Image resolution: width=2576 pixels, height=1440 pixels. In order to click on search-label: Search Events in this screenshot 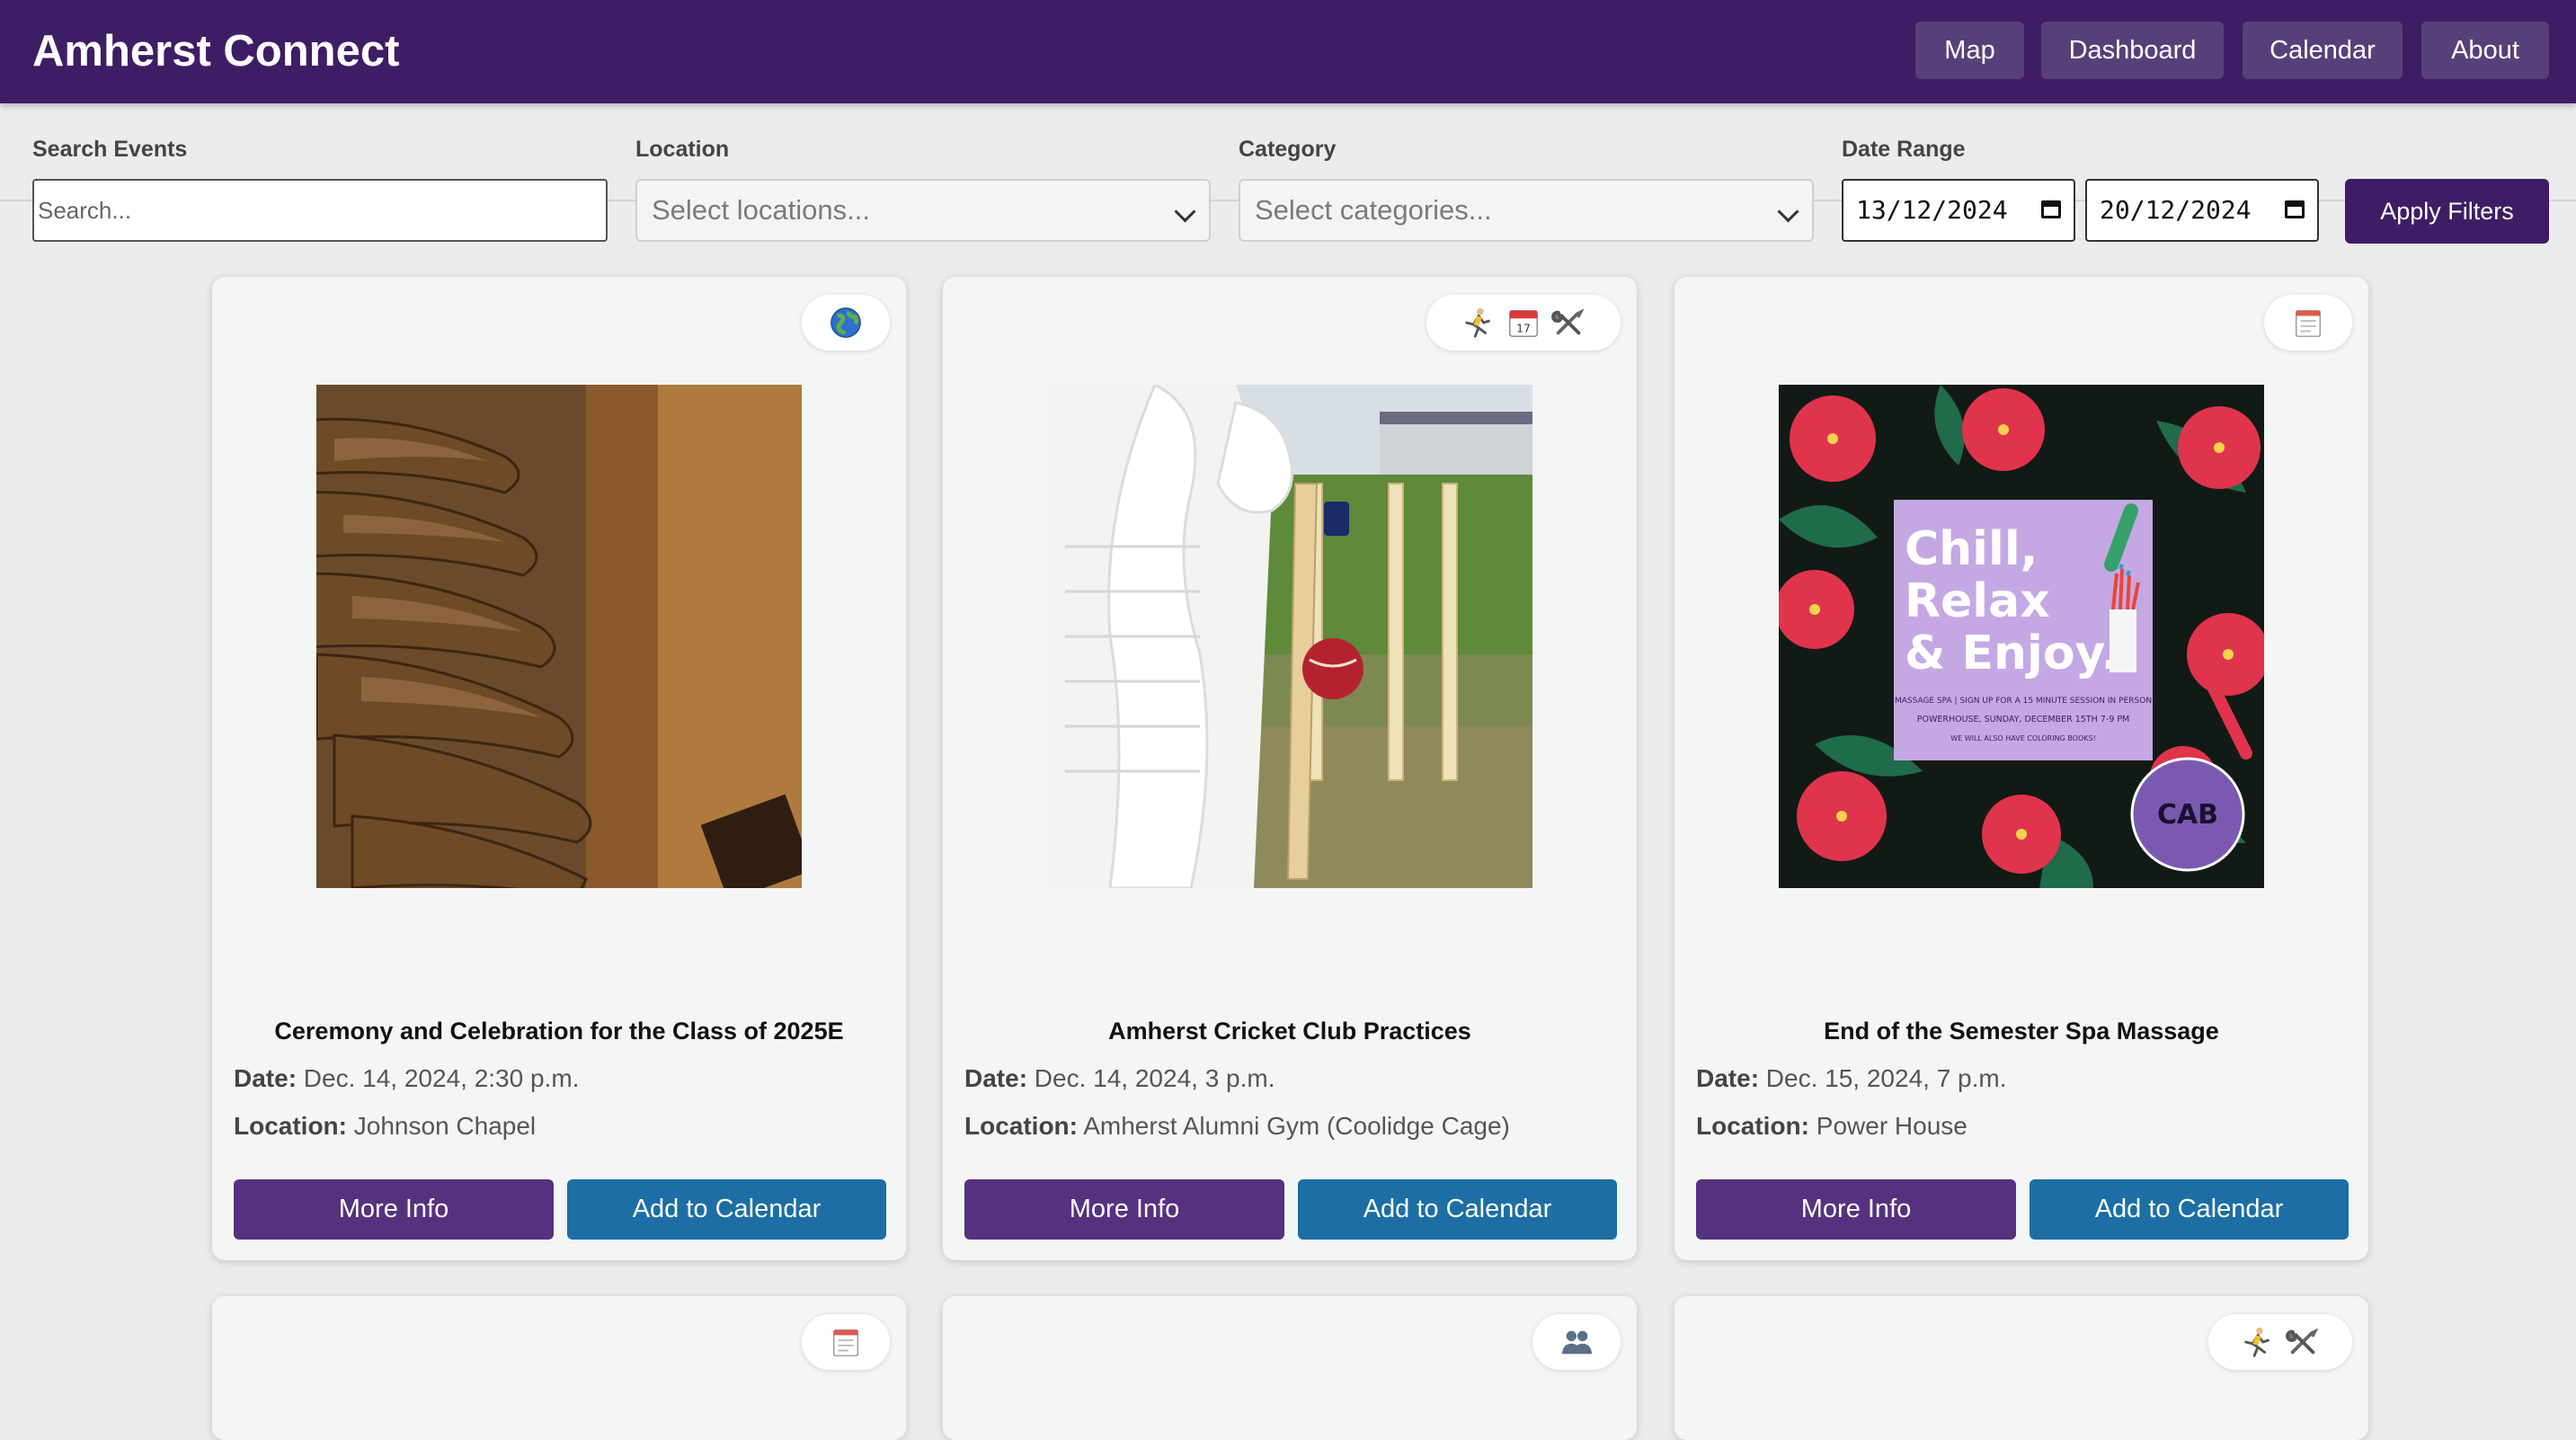, I will do `click(110, 149)`.